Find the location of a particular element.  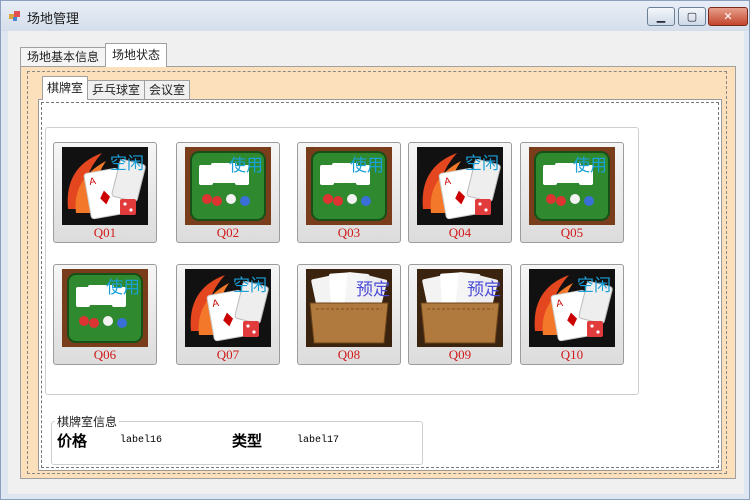

room-card-q05: 使用 Q05 is located at coordinates (572, 192).